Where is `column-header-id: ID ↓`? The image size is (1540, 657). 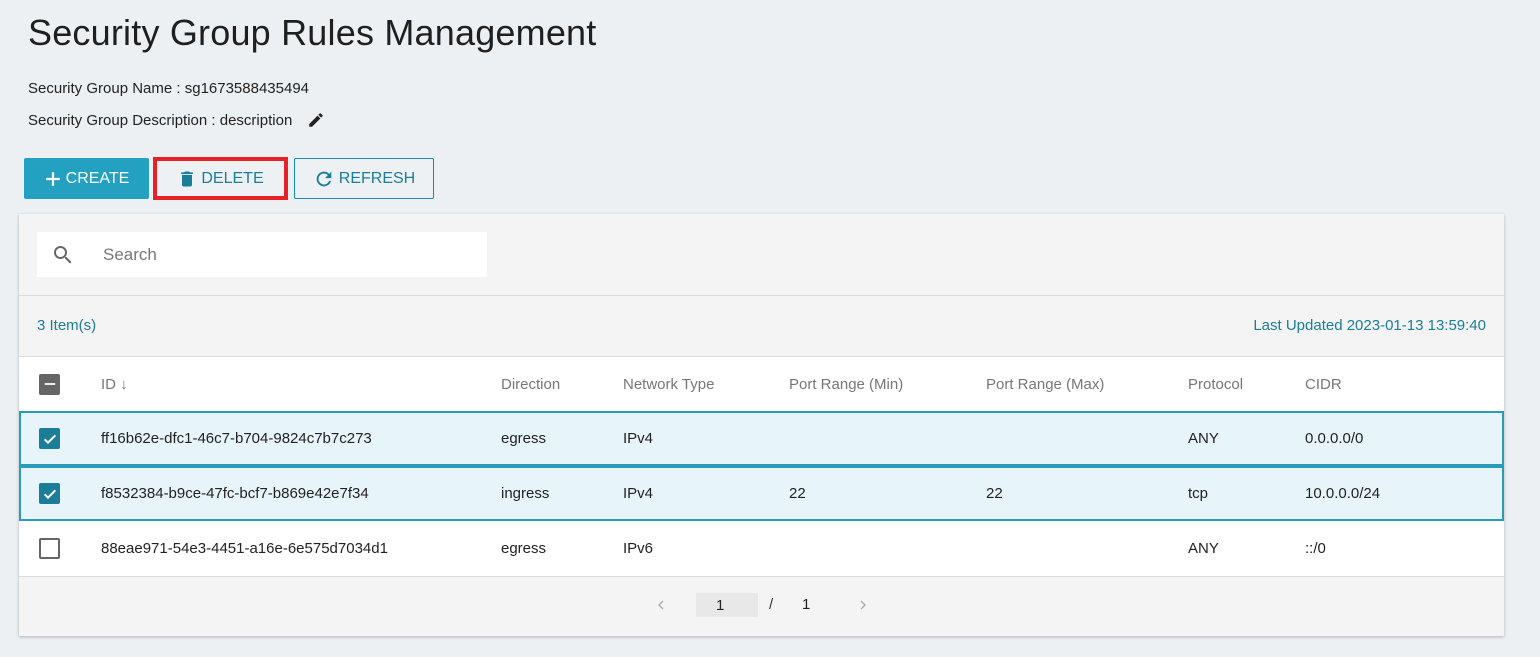 column-header-id: ID ↓ is located at coordinates (114, 384).